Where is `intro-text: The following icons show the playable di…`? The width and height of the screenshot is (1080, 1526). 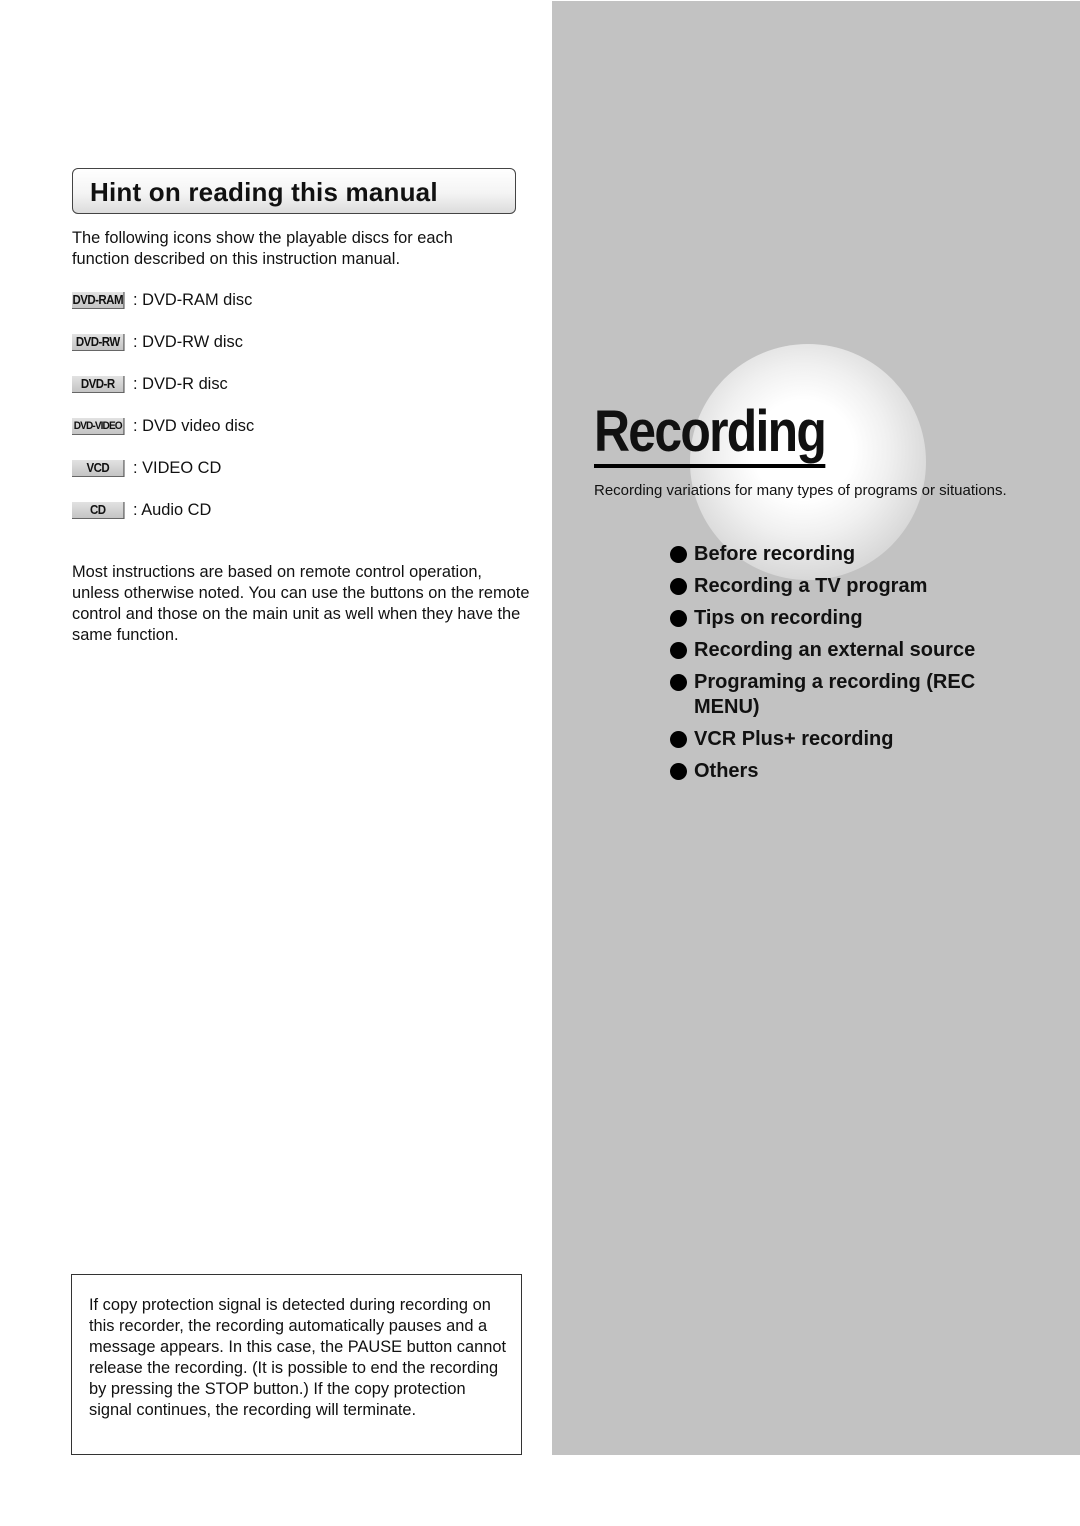
intro-text: The following icons show the playable di… is located at coordinates (262, 248).